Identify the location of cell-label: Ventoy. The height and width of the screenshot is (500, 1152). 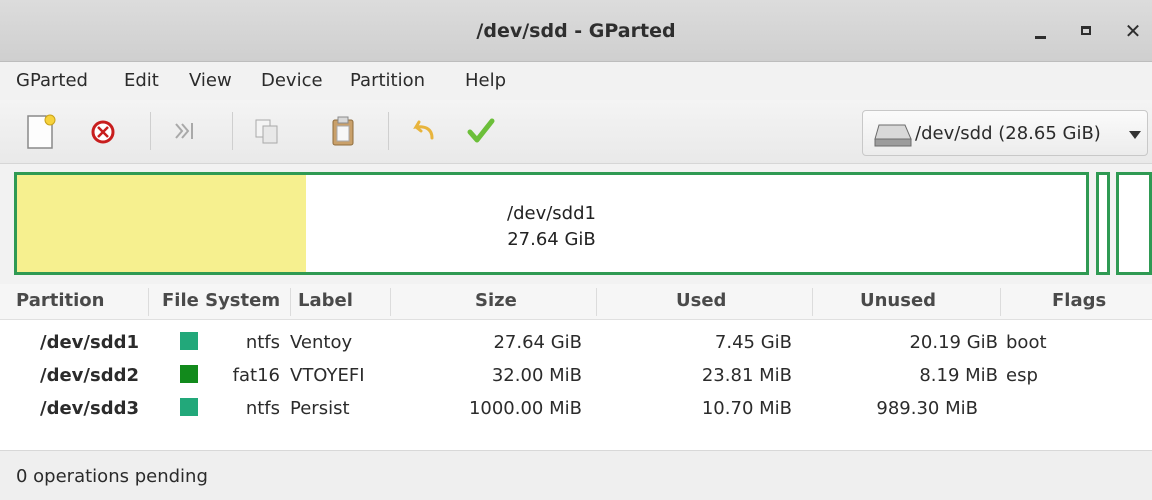
(321, 342).